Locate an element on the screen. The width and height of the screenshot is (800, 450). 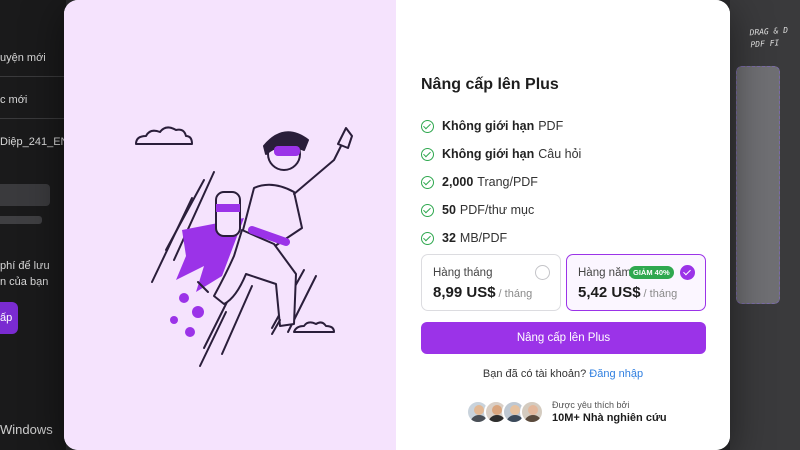
dropzone-hint-line2: PDF FI is located at coordinates (765, 44).